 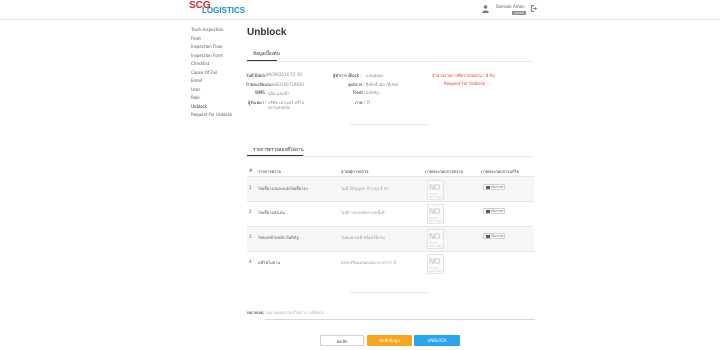 What do you see at coordinates (355, 171) in the screenshot?
I see `column-header-cause: สาเหตุการตรวจ` at bounding box center [355, 171].